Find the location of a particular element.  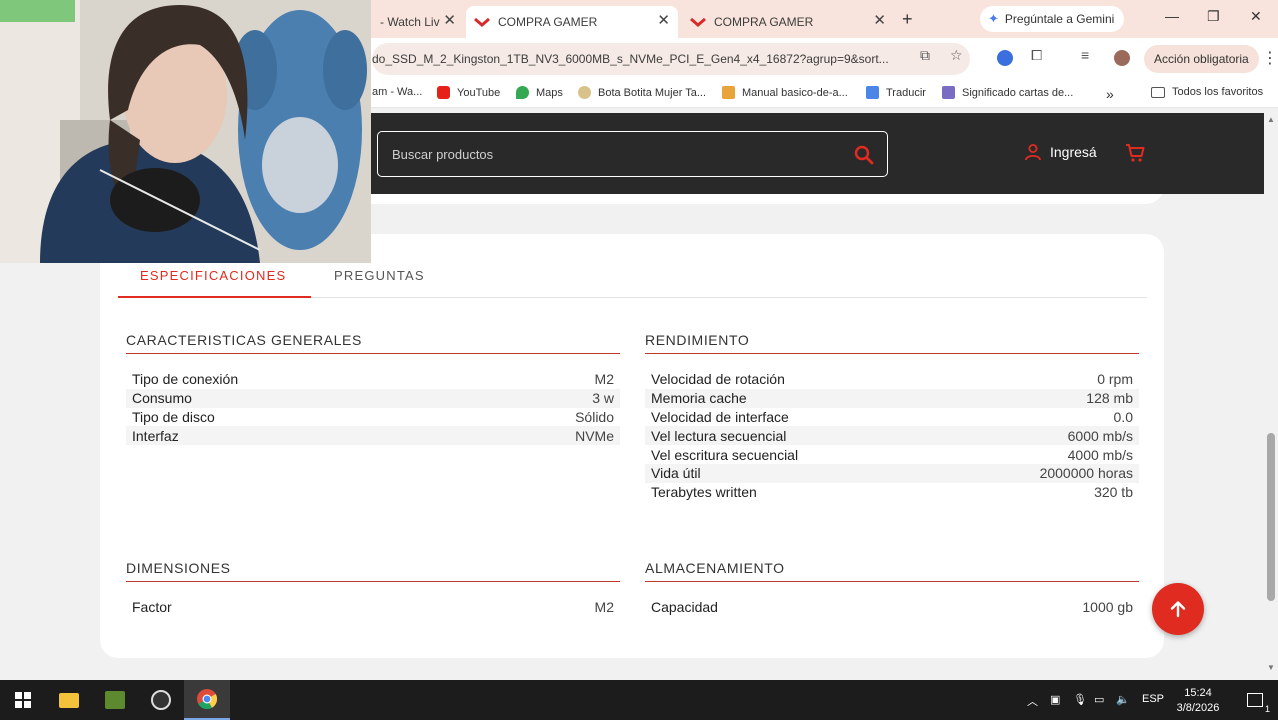

spec-key: Memoria cache is located at coordinates (699, 398).